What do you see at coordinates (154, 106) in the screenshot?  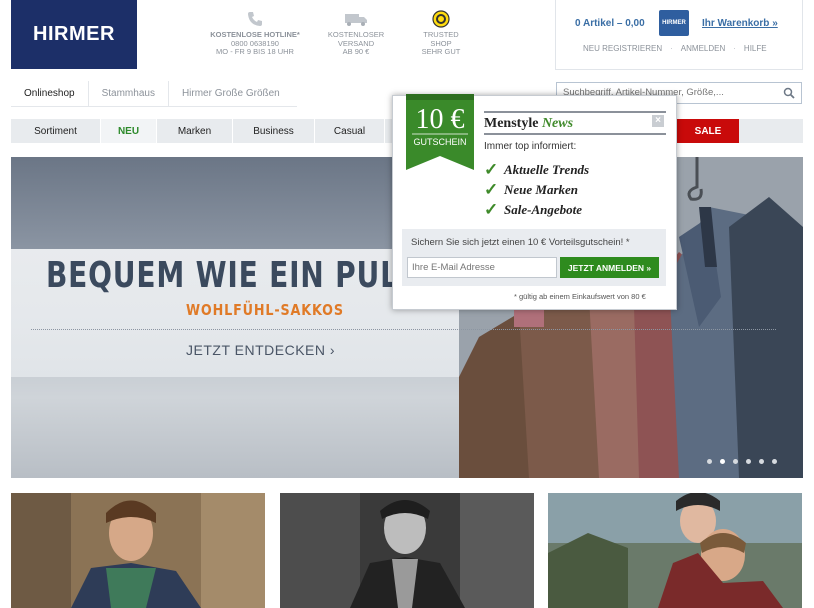 I see `tabs-divider` at bounding box center [154, 106].